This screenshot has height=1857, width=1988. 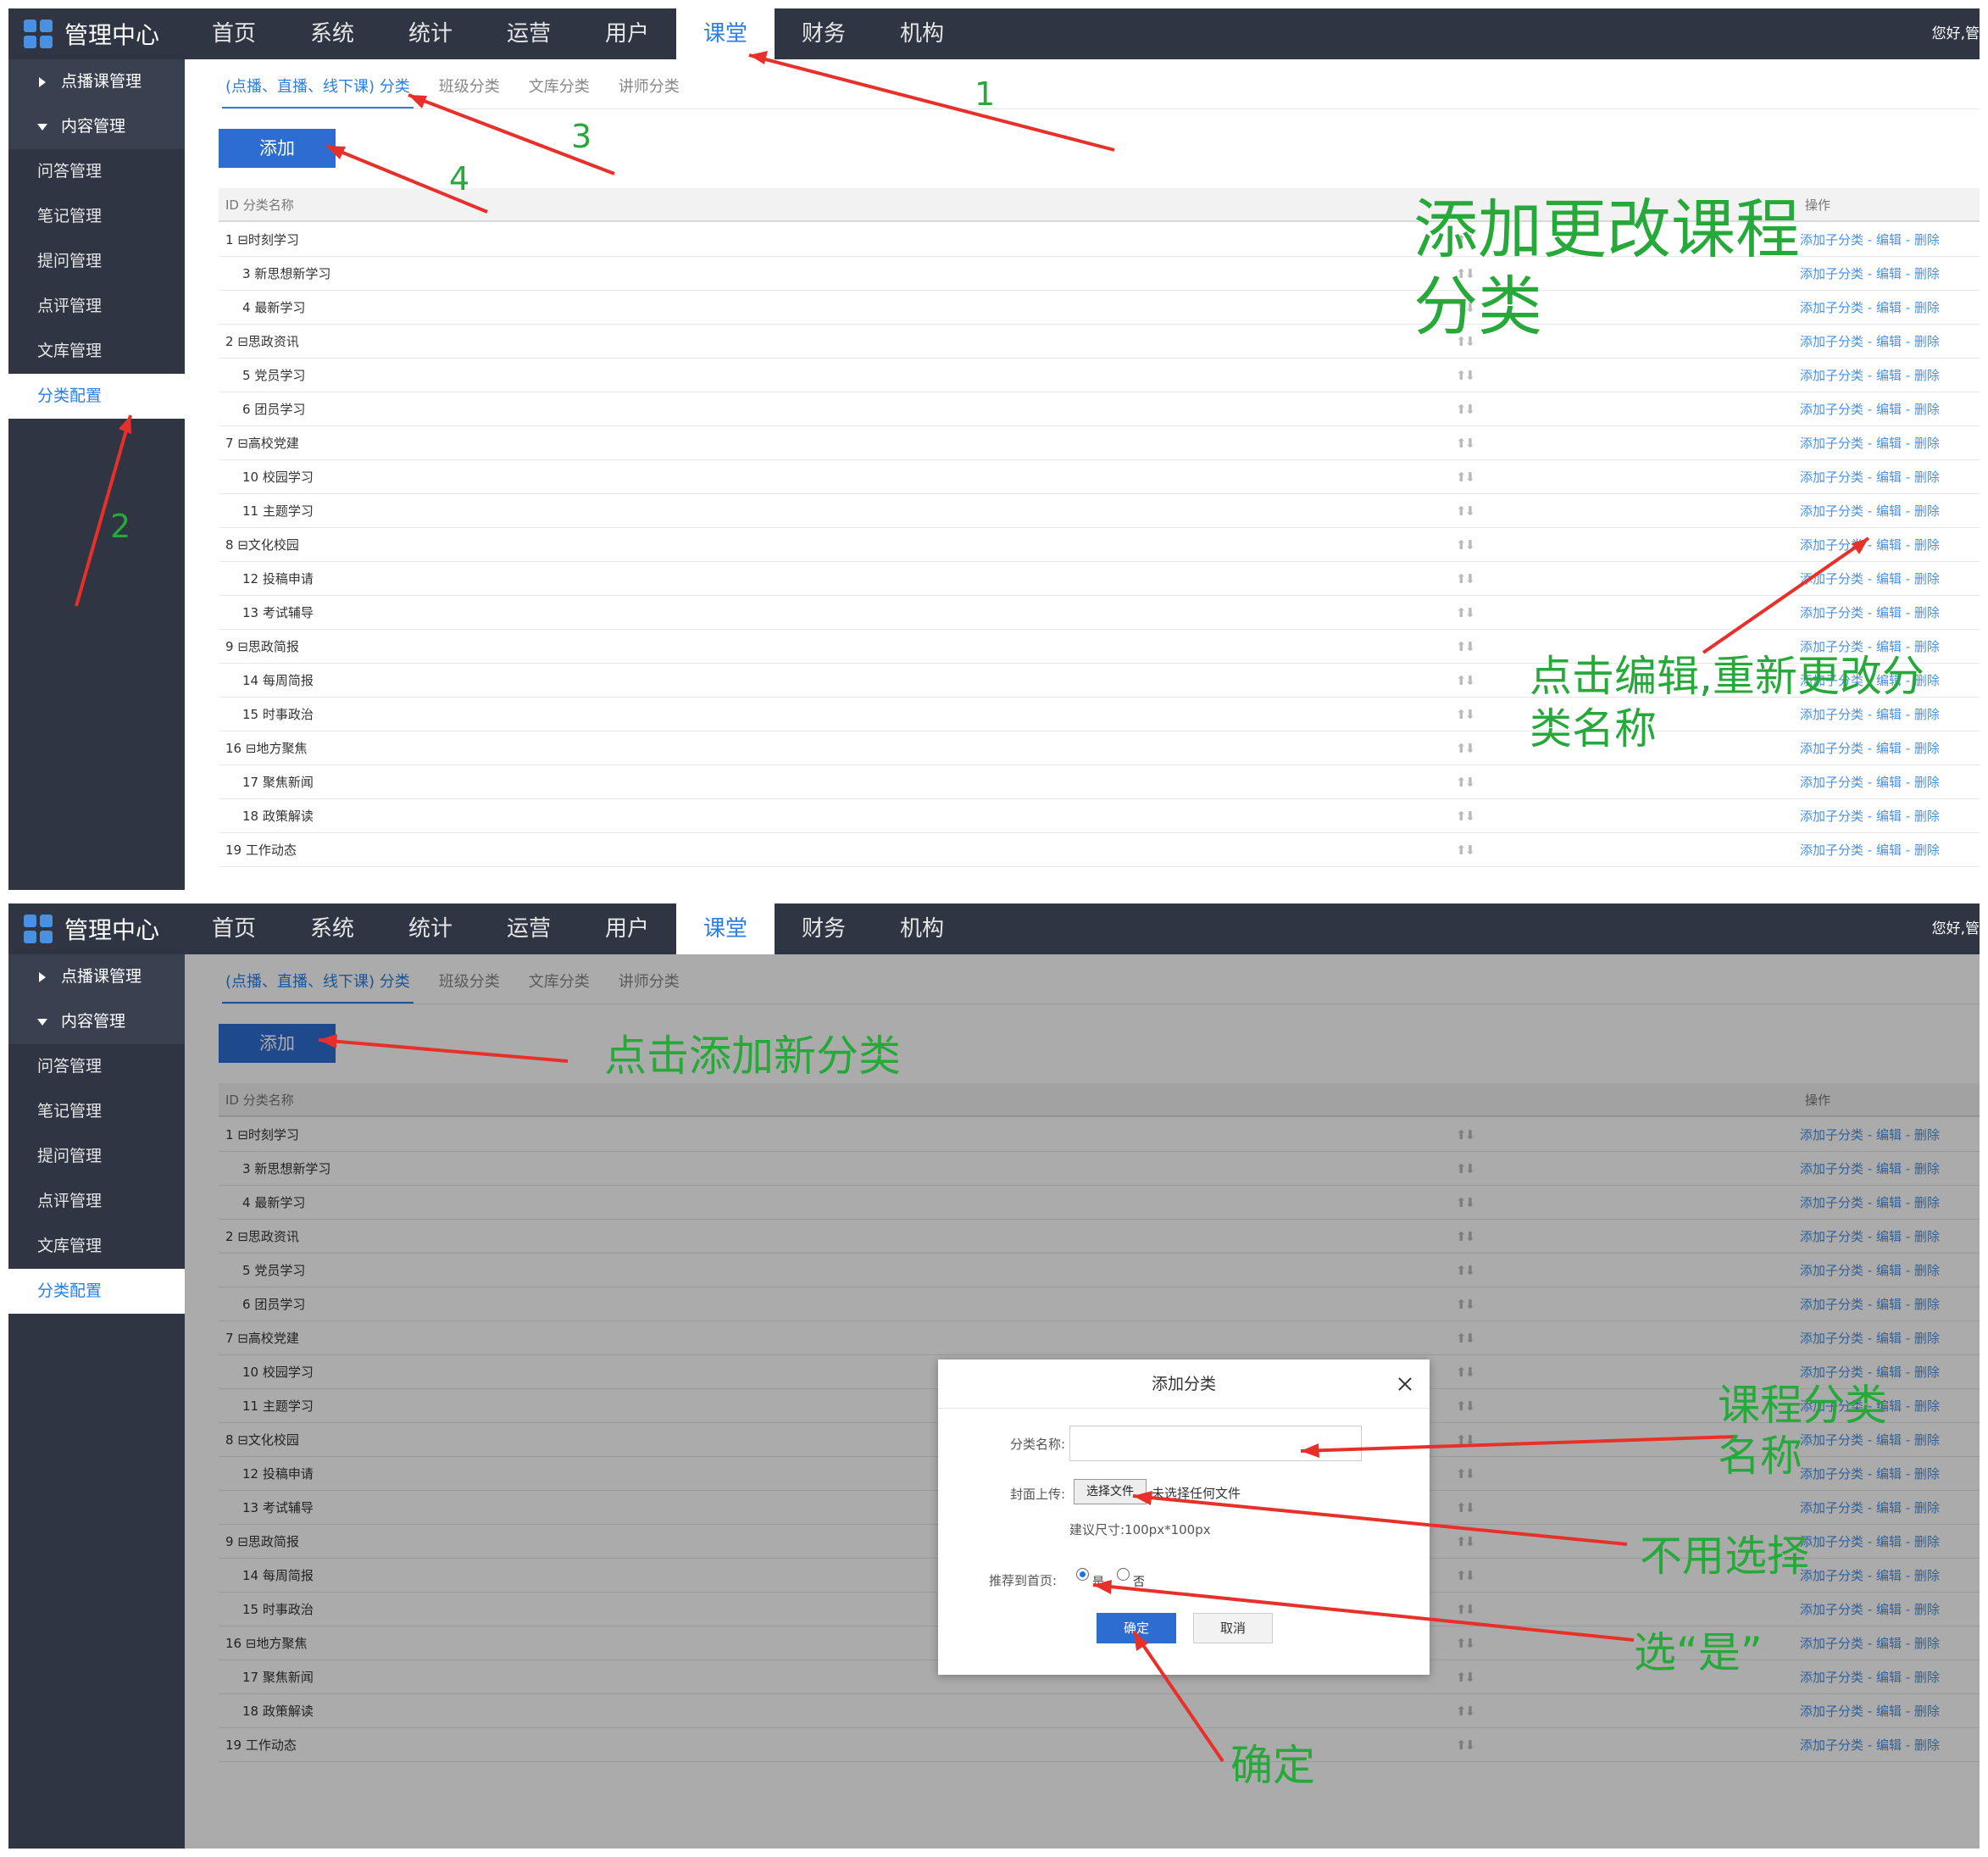 What do you see at coordinates (288, 478) in the screenshot?
I see `category-name: 校园学习` at bounding box center [288, 478].